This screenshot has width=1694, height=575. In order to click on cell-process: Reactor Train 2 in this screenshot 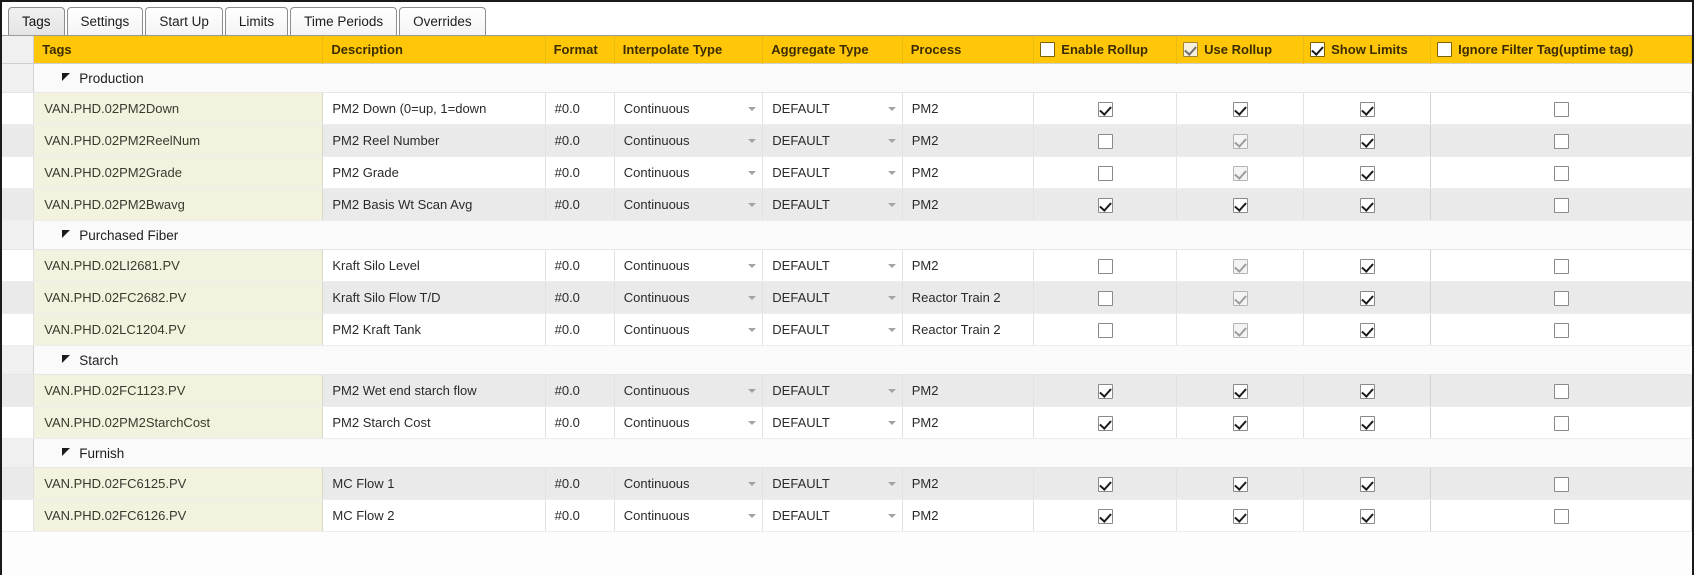, I will do `click(968, 297)`.